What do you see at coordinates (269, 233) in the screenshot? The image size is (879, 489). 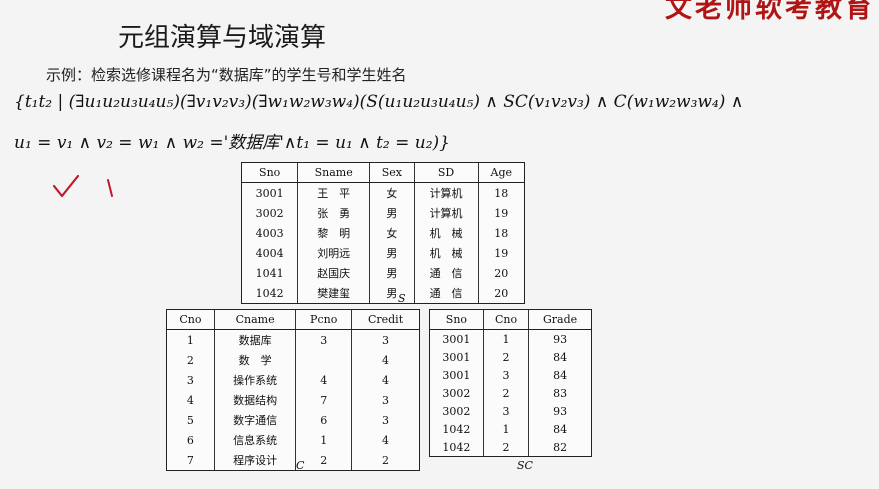 I see `table-cell: 4003` at bounding box center [269, 233].